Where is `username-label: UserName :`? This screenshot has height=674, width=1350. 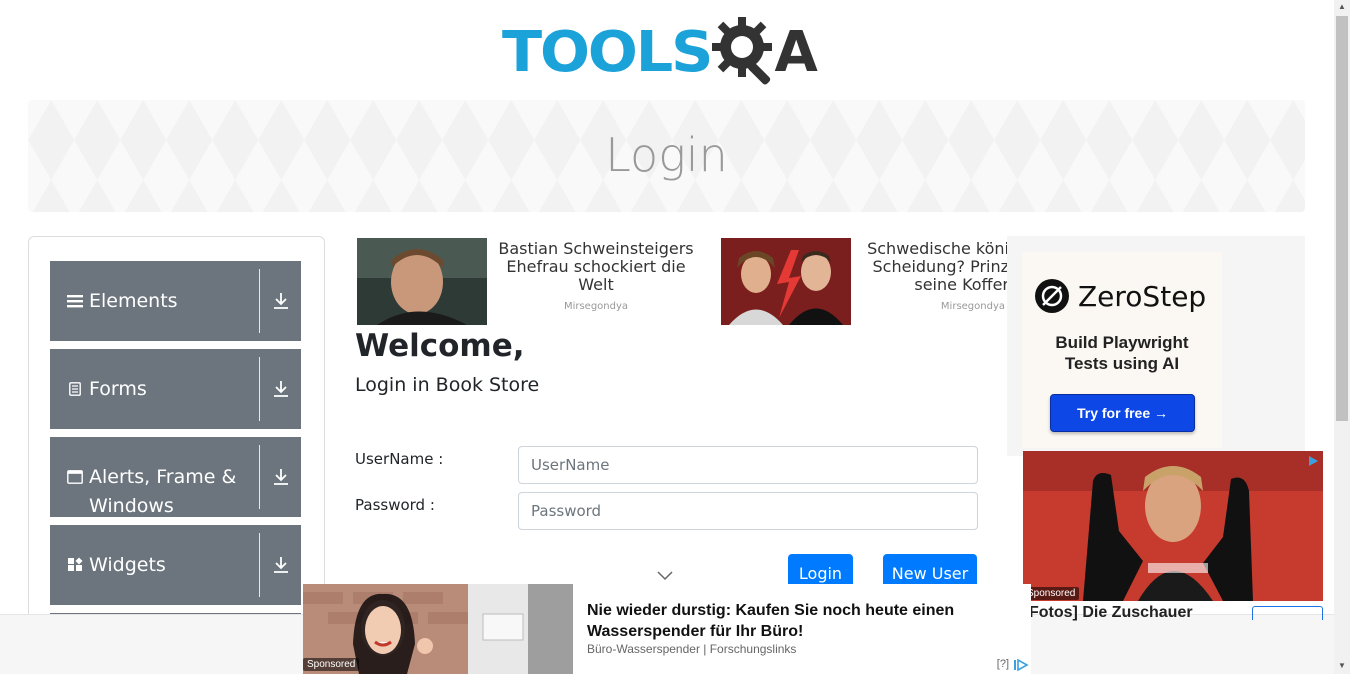 username-label: UserName : is located at coordinates (399, 459).